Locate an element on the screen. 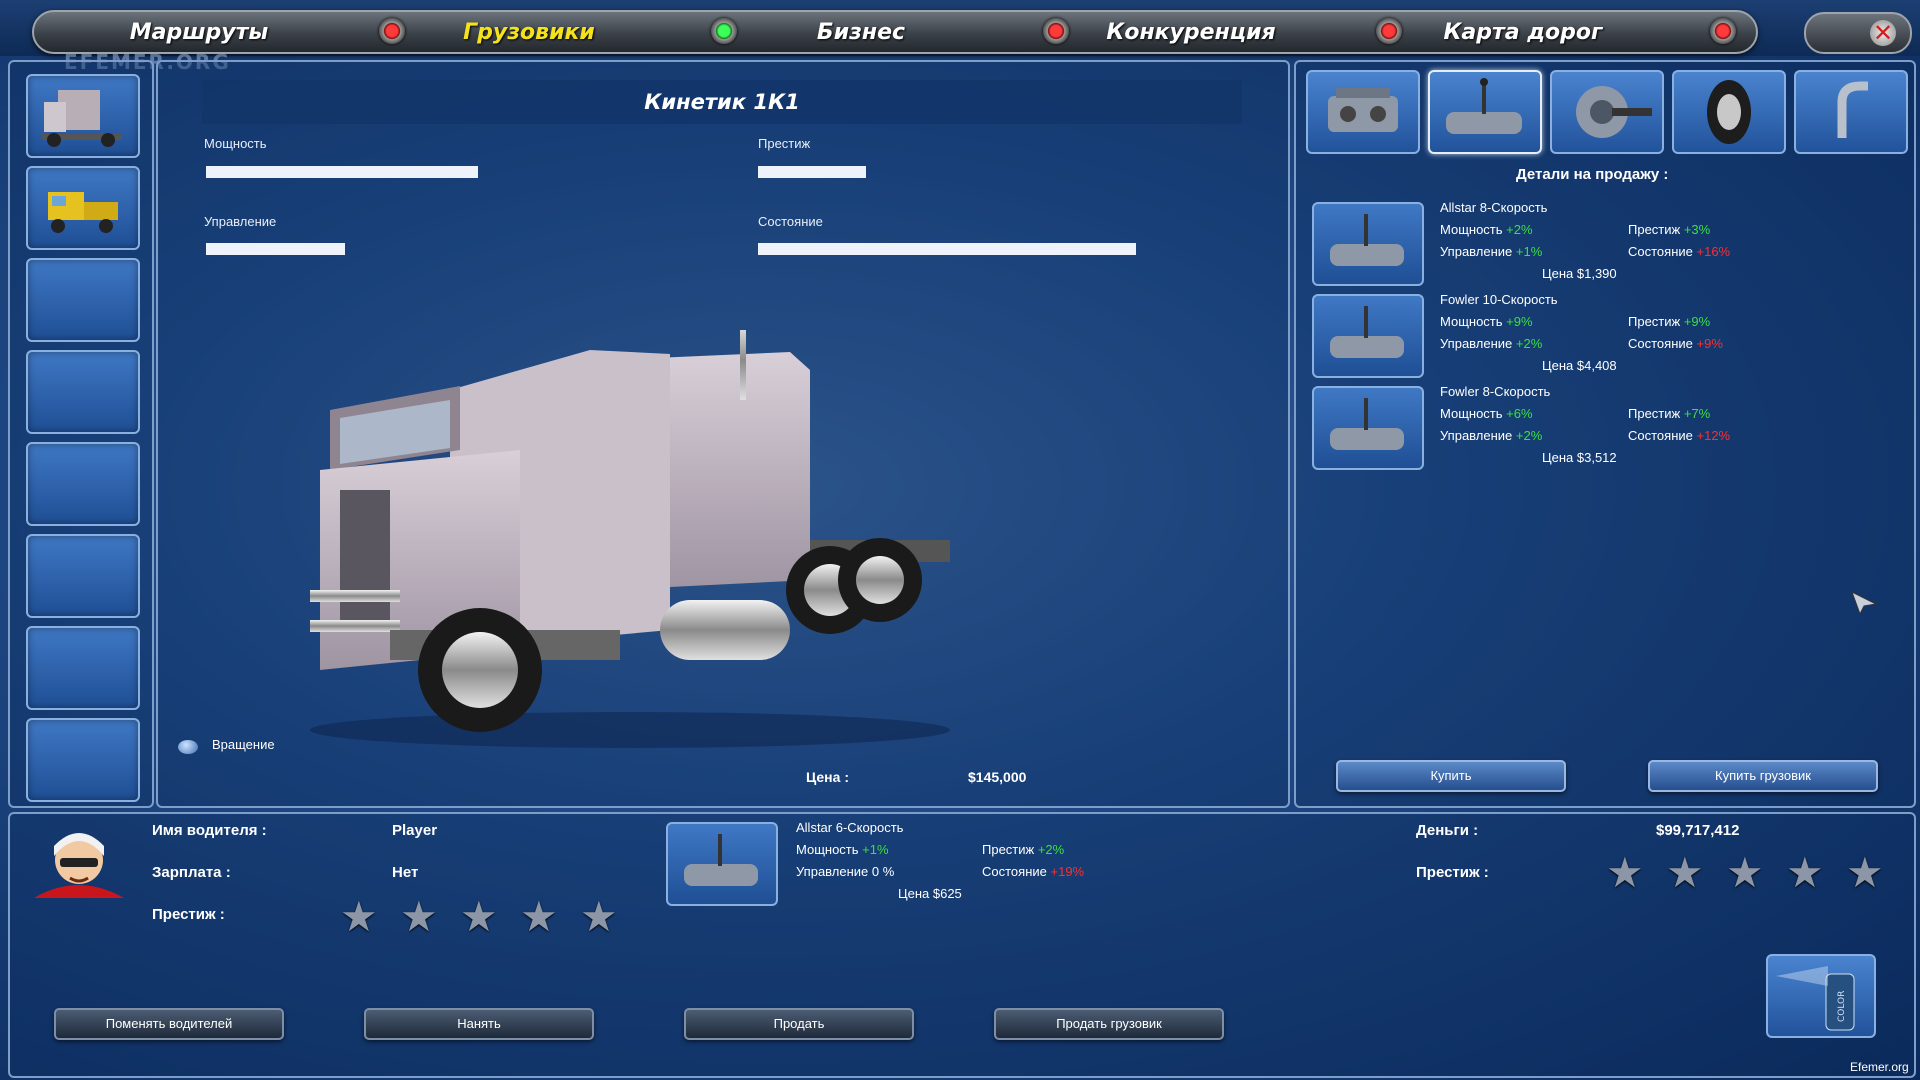 Image resolution: width=1920 pixels, height=1080 pixels. sell-button: Продать is located at coordinates (799, 1024).